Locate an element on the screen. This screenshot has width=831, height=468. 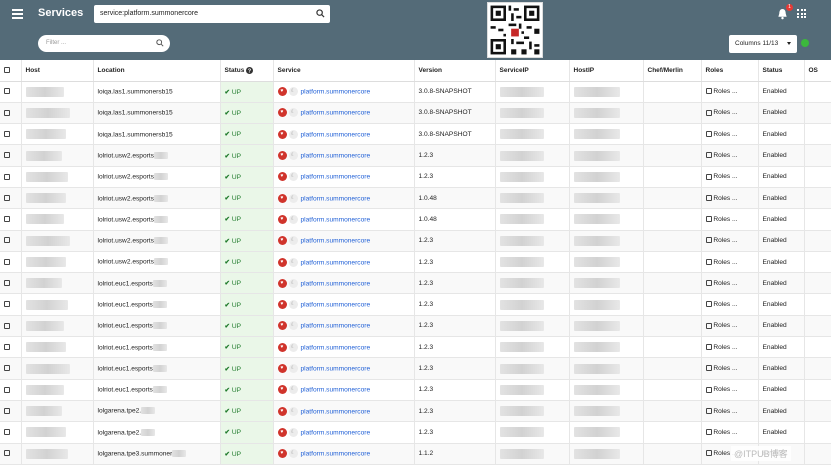
column-header-host: Host is located at coordinates (57, 71).